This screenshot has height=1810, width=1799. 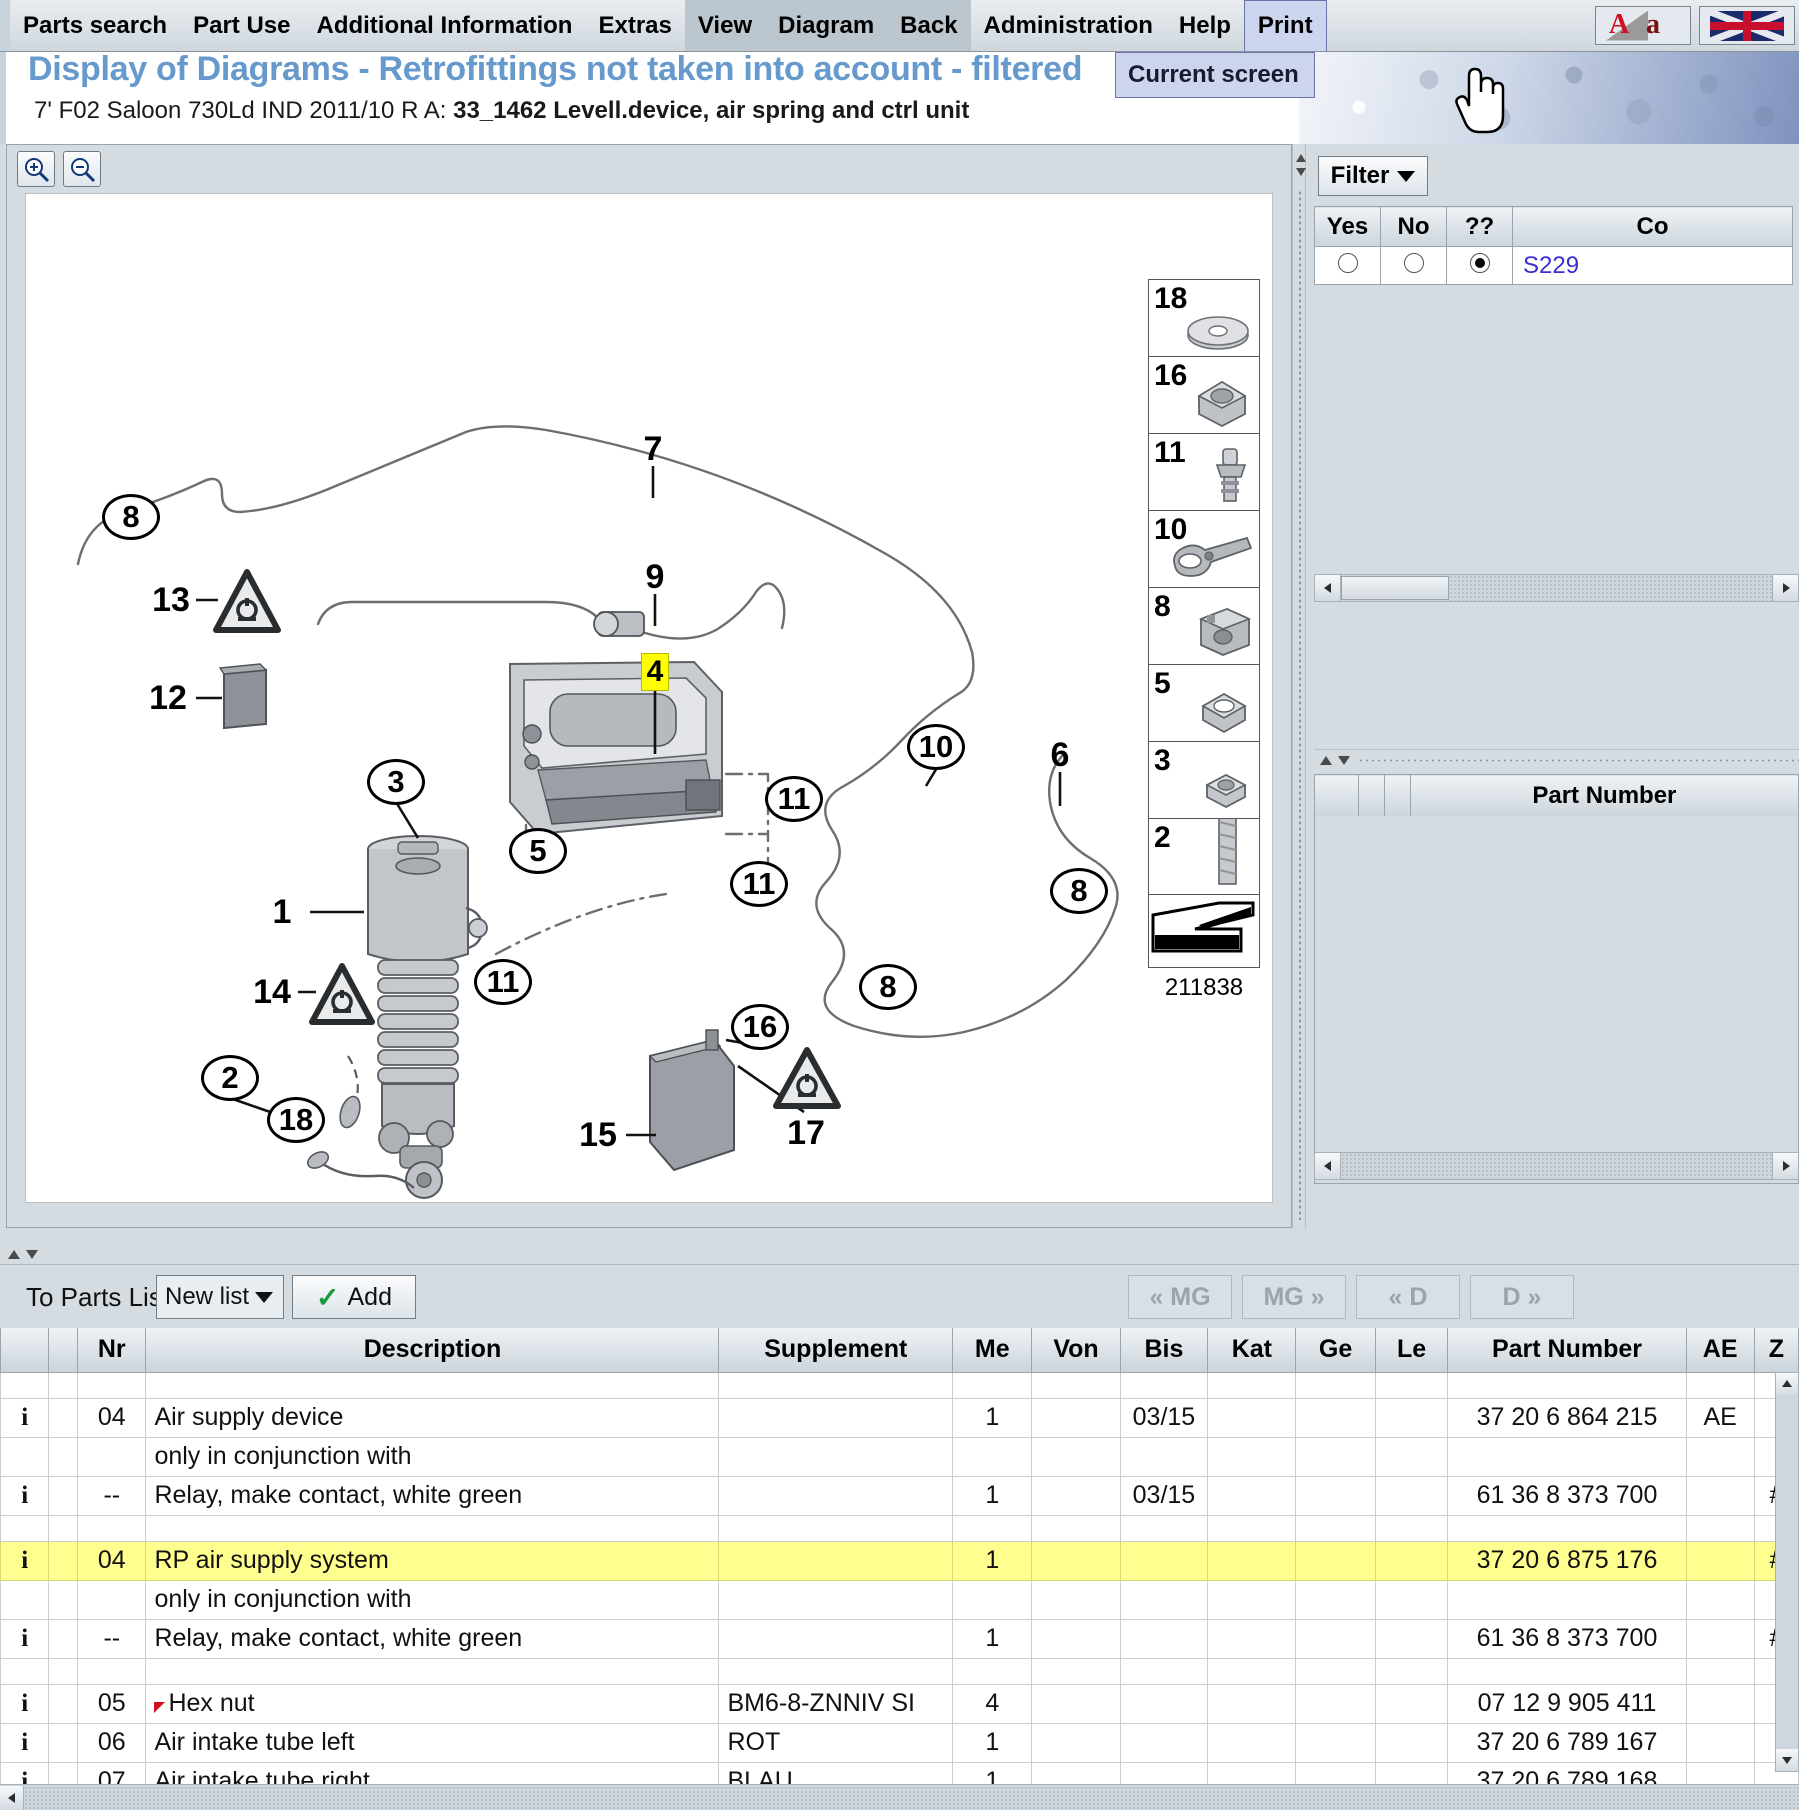 I want to click on column-header-description: Description, so click(x=432, y=1350).